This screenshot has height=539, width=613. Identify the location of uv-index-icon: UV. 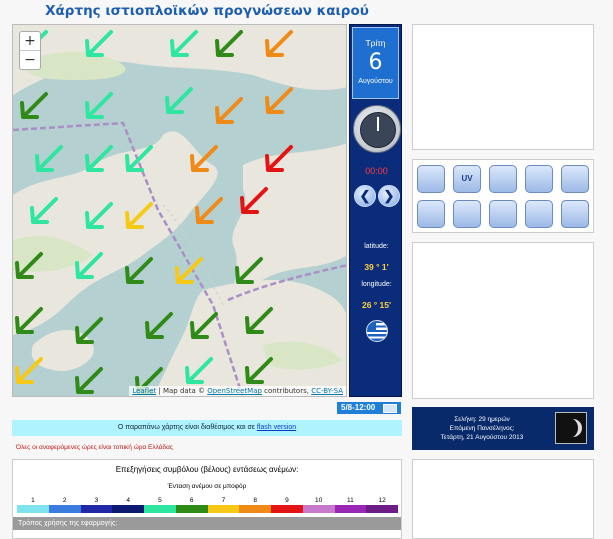
(467, 179).